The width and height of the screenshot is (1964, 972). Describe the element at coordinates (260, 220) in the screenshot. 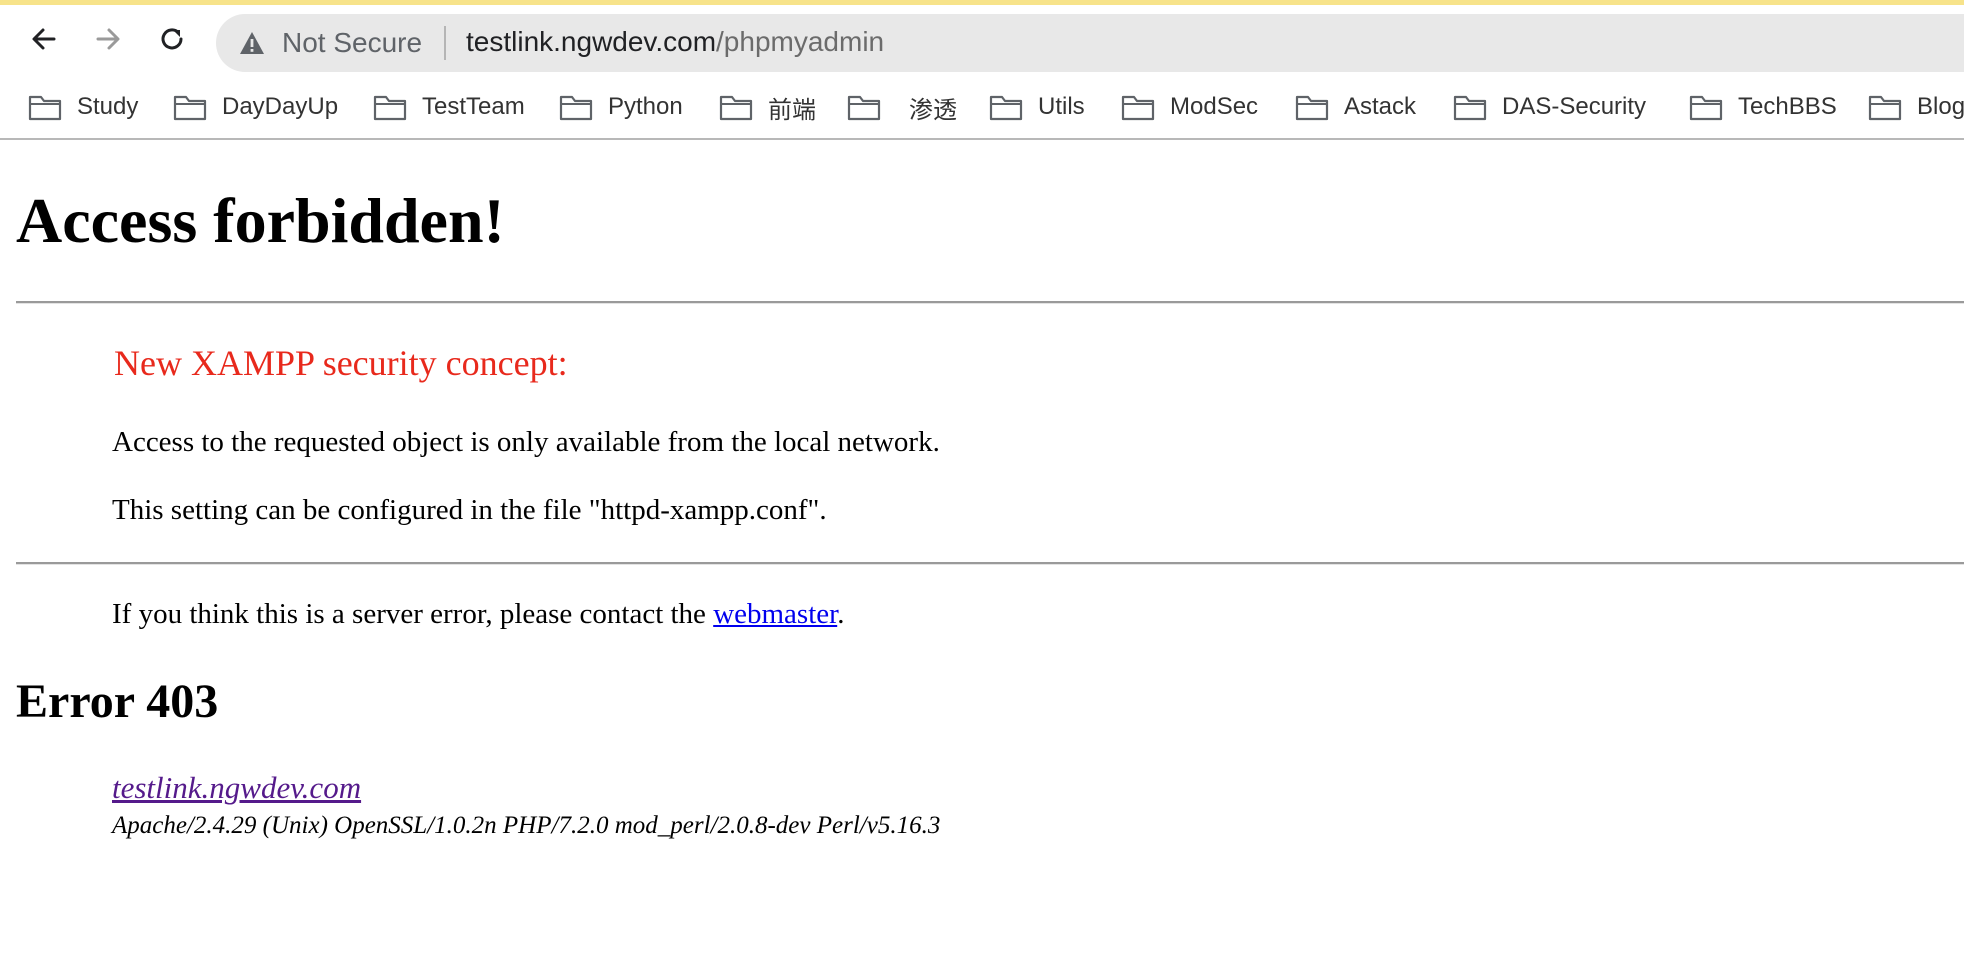

I see `page-title: Access forbidden!` at that location.